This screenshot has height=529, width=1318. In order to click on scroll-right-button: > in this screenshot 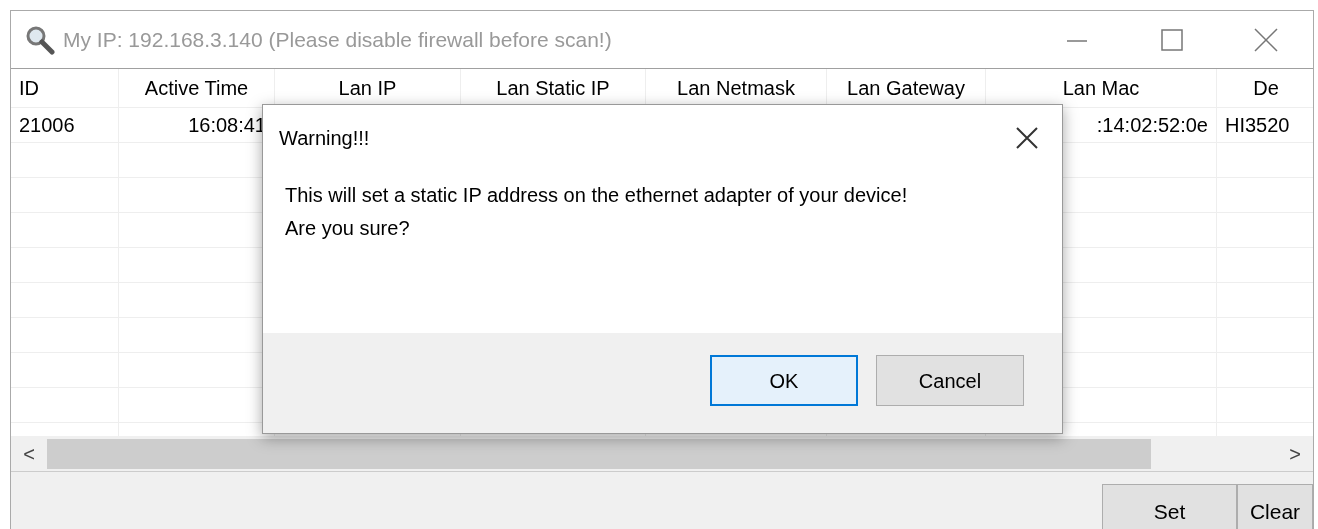, I will do `click(1295, 453)`.